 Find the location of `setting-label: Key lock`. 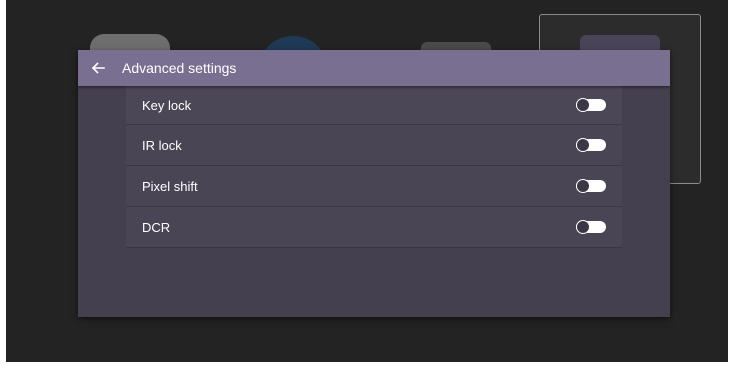

setting-label: Key lock is located at coordinates (167, 105).